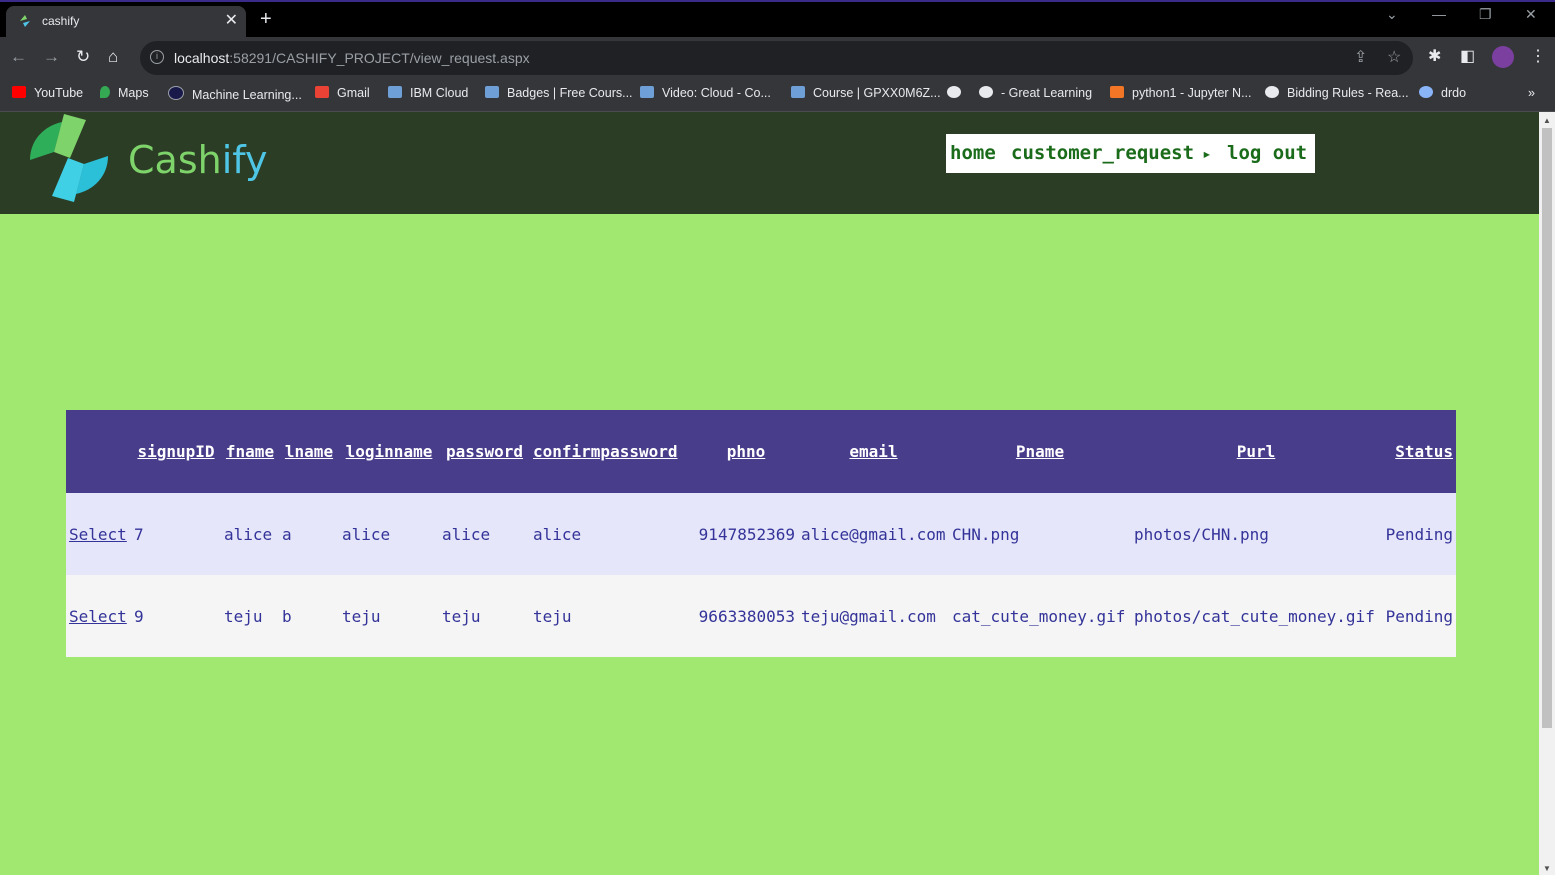 The image size is (1555, 875). Describe the element at coordinates (1426, 92) in the screenshot. I see `drdo-icon` at that location.